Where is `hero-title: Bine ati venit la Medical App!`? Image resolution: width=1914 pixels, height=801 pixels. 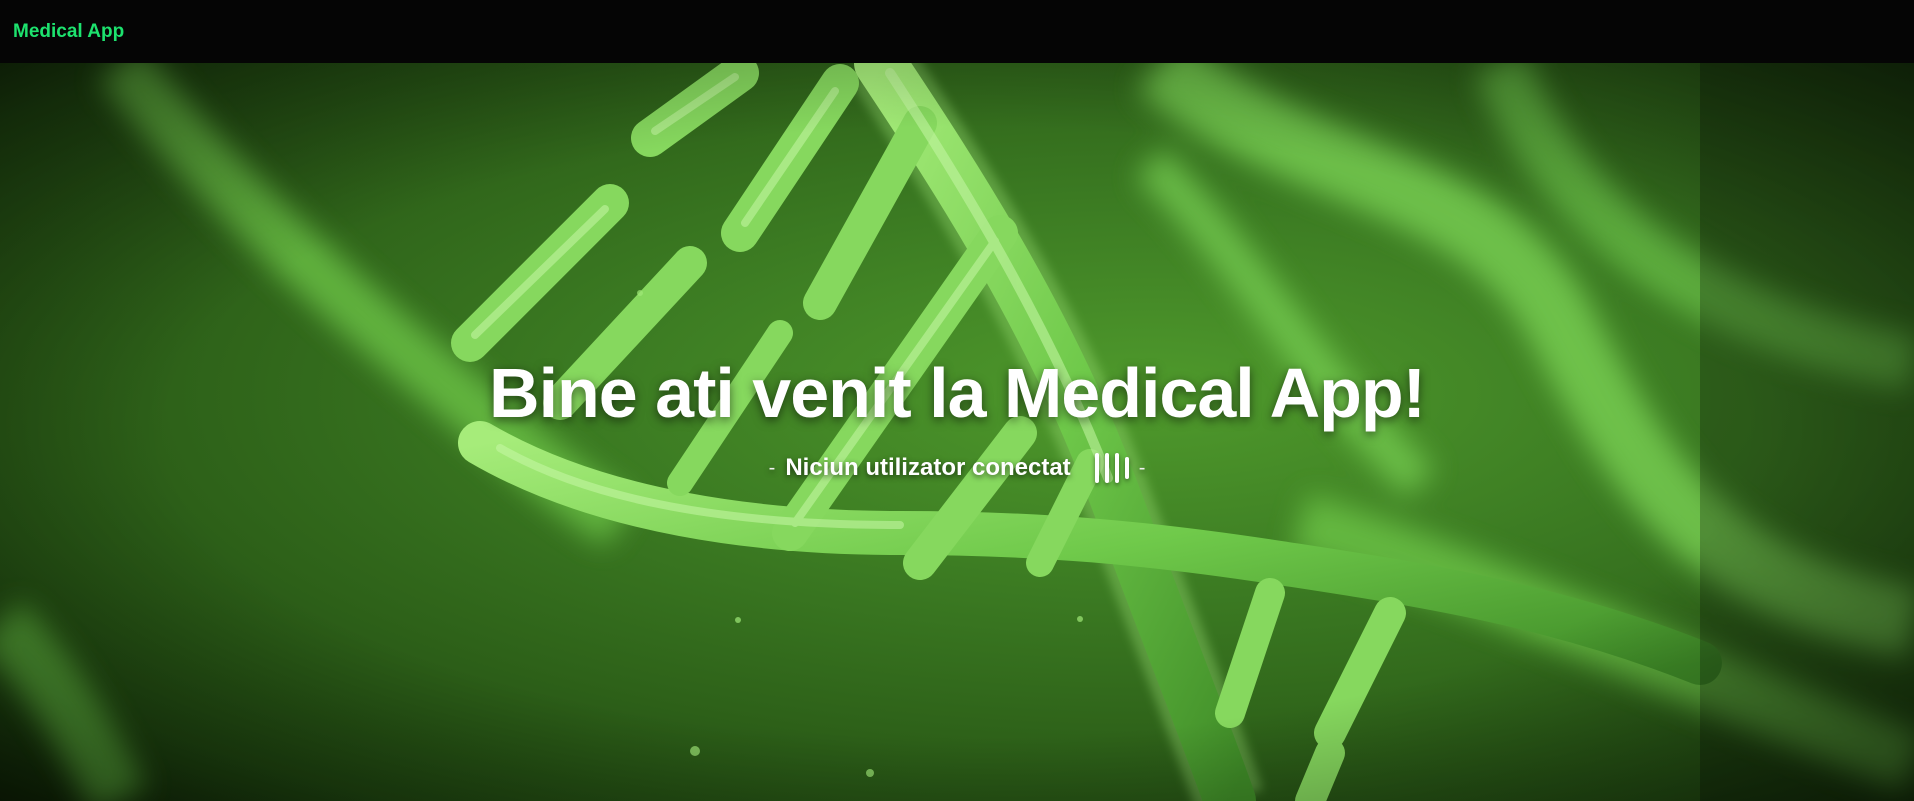 hero-title: Bine ati venit la Medical App! is located at coordinates (957, 393).